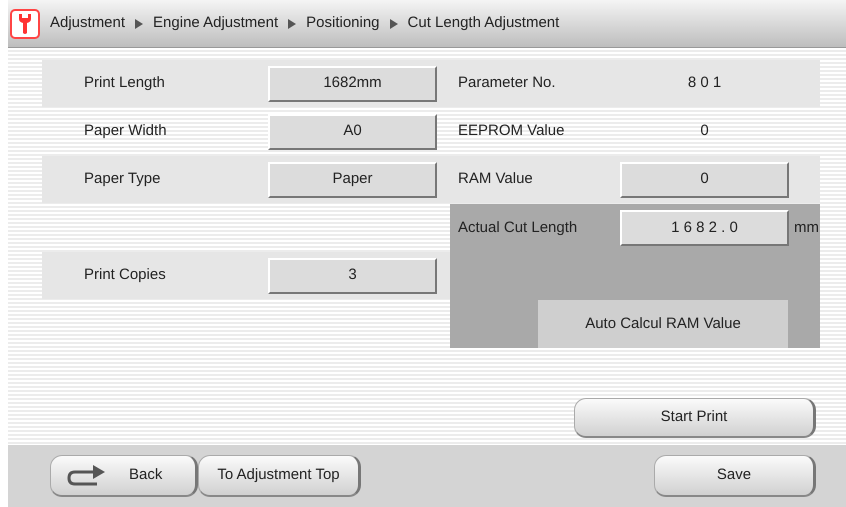 The height and width of the screenshot is (507, 846). Describe the element at coordinates (122, 179) in the screenshot. I see `setting-label: Paper Type` at that location.